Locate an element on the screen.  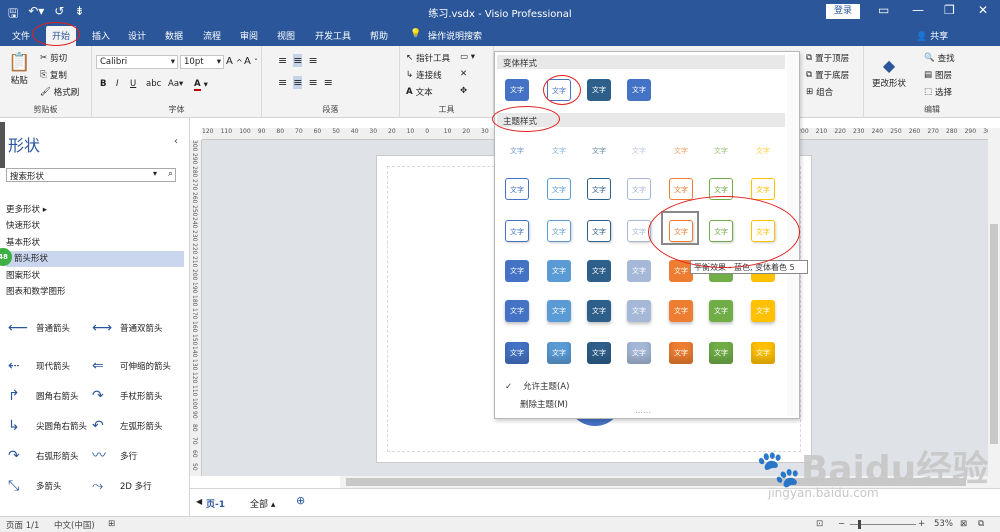
select-button: ⬚ 选择 is located at coordinates (938, 92).